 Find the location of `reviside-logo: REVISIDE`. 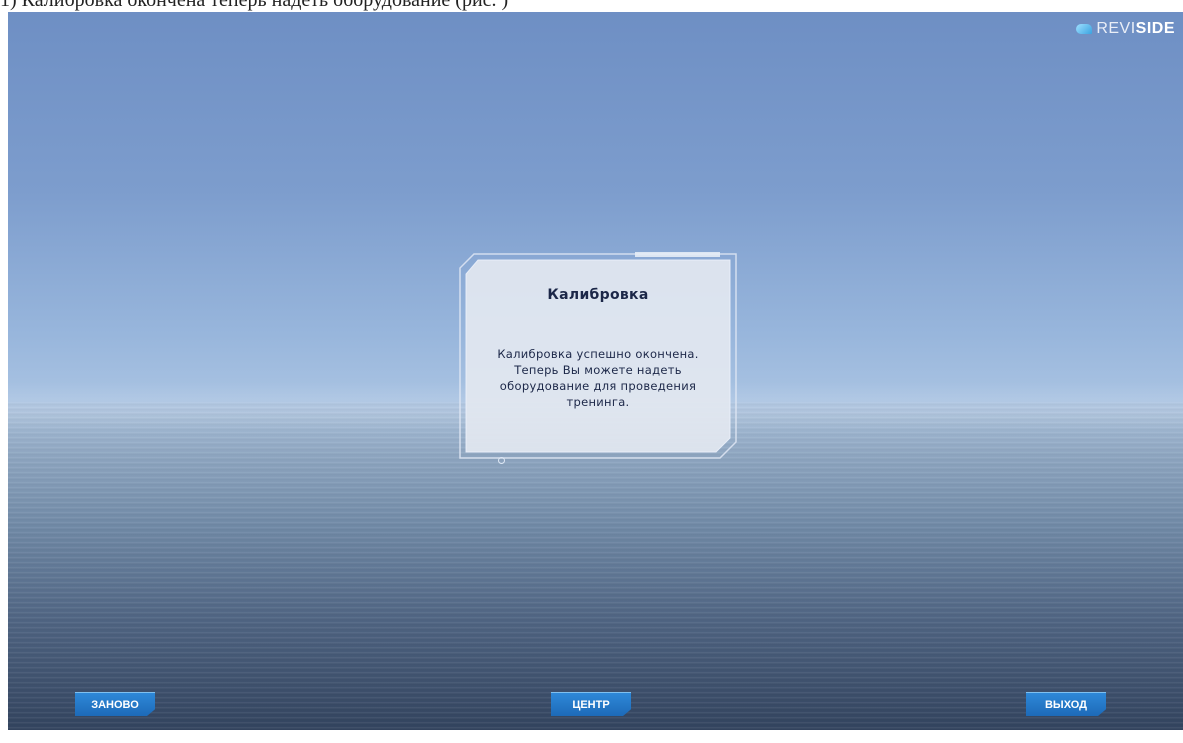

reviside-logo: REVISIDE is located at coordinates (1125, 29).